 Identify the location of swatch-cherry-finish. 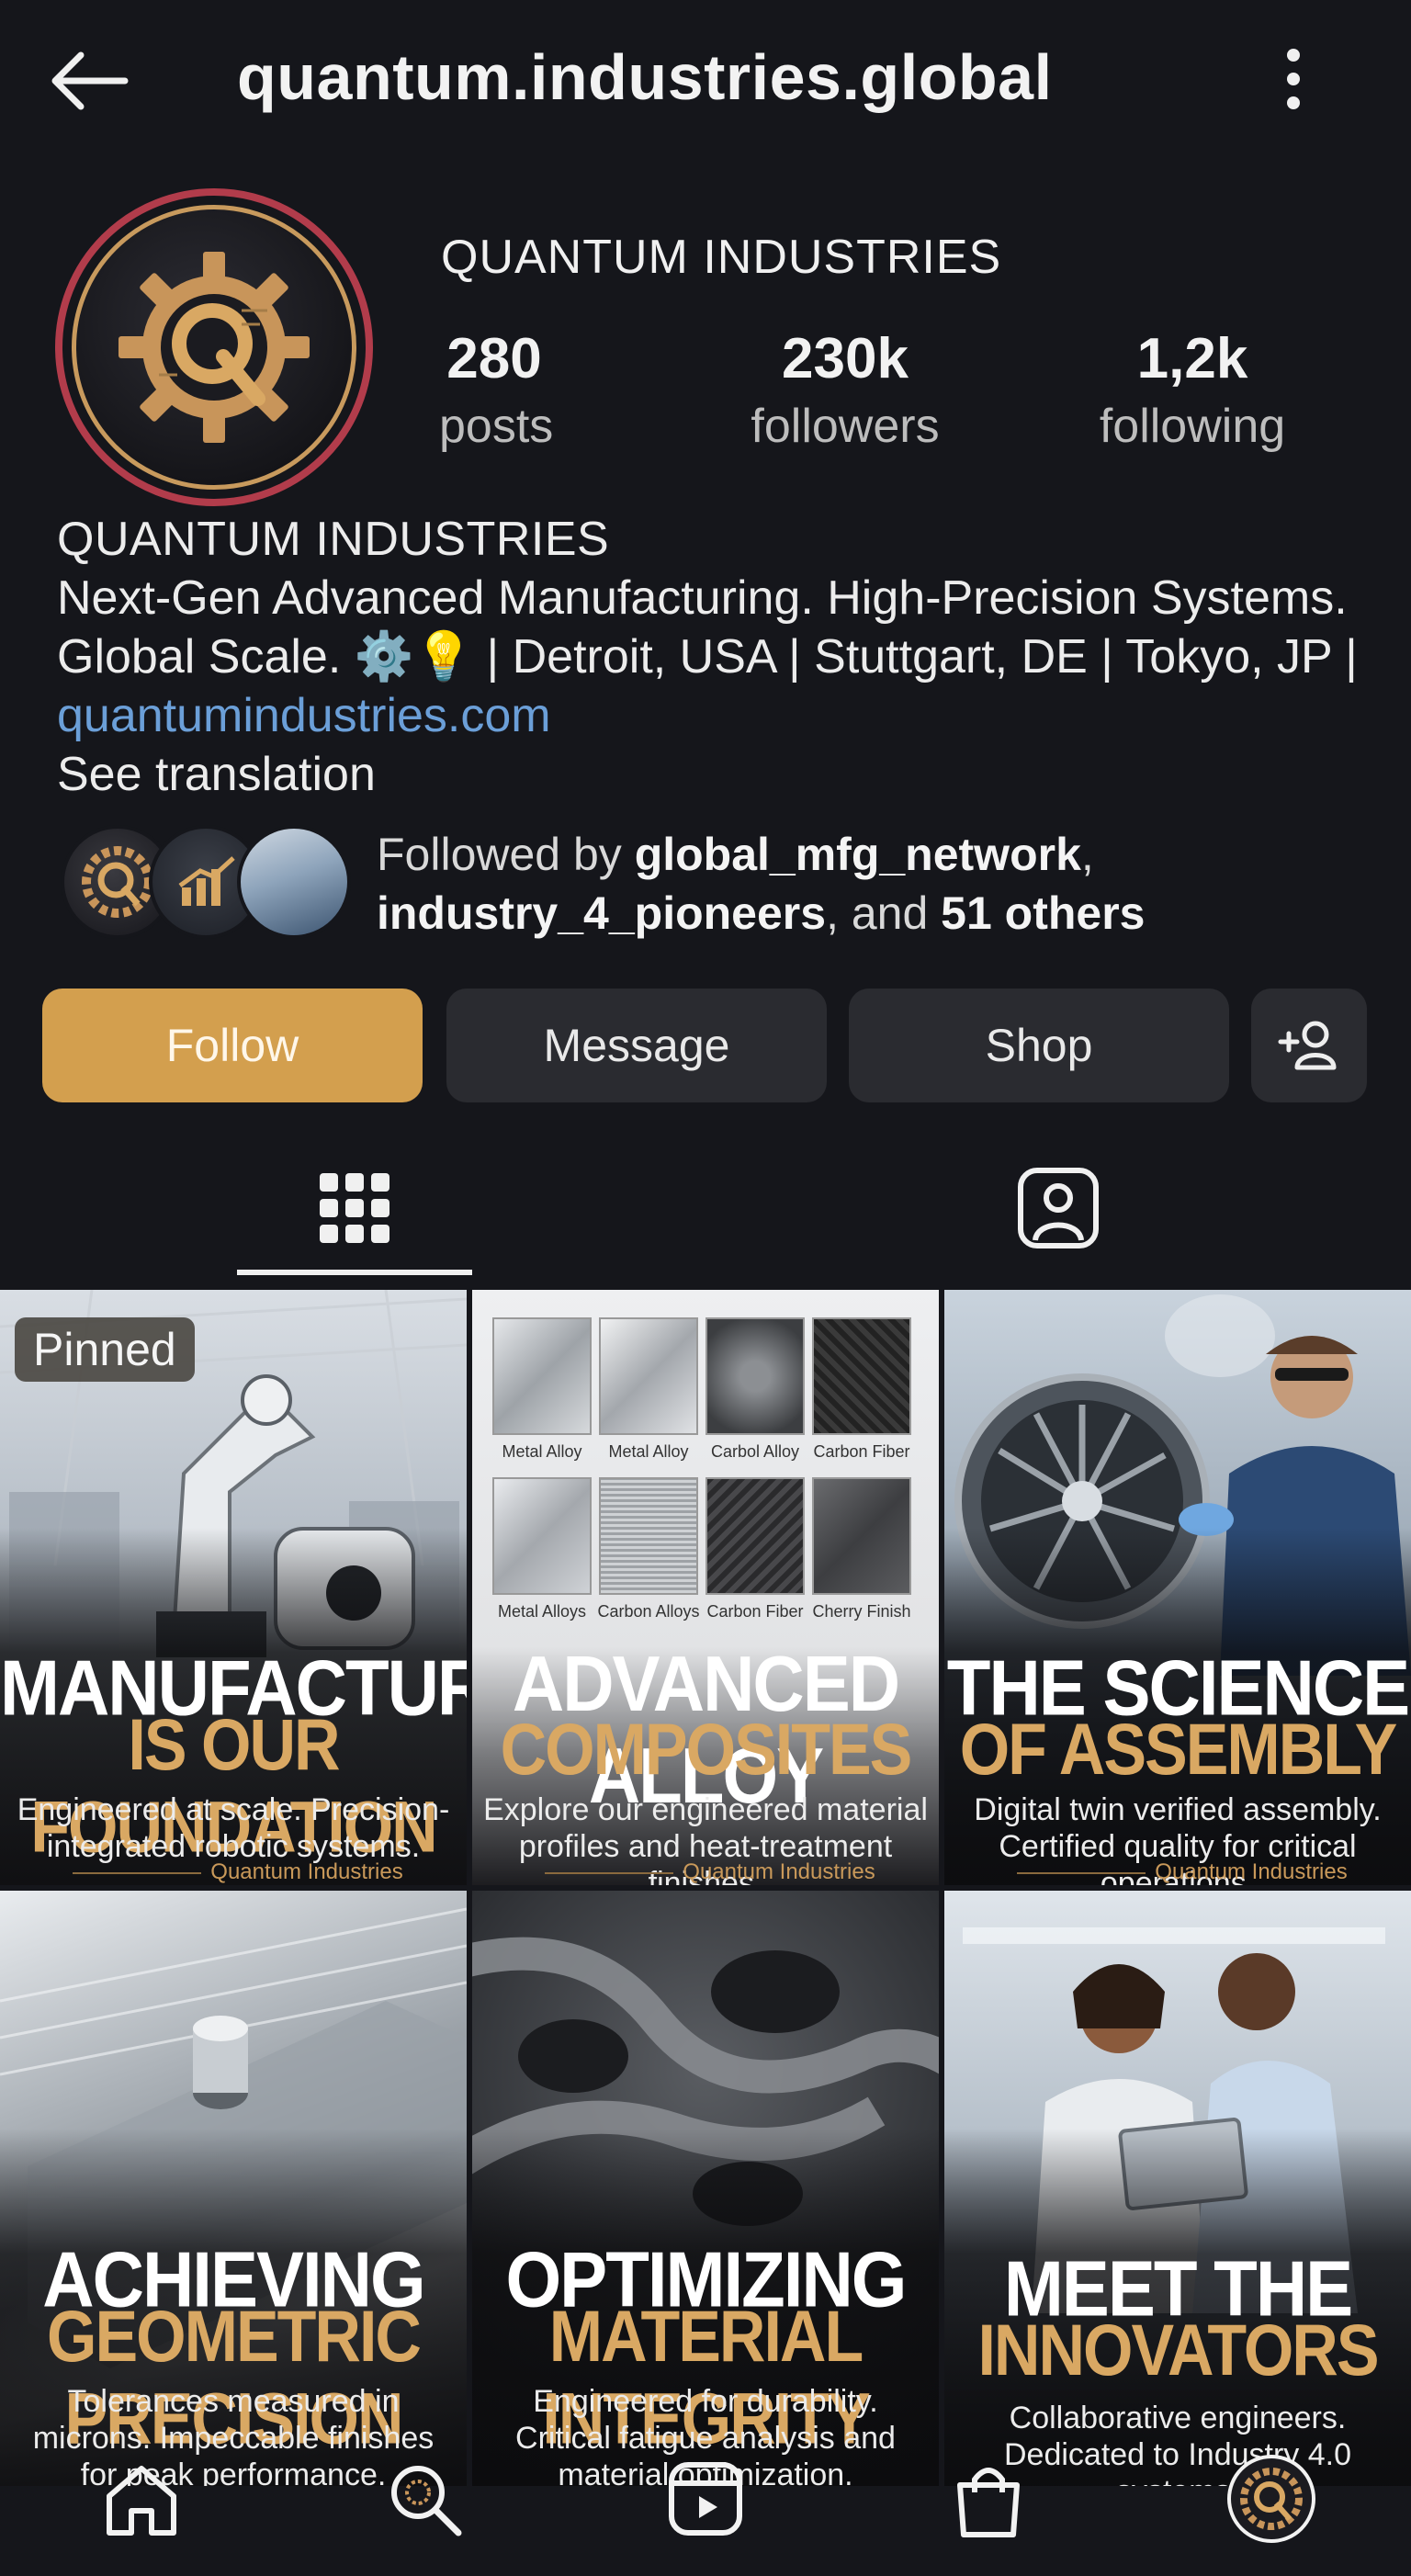
(861, 1536).